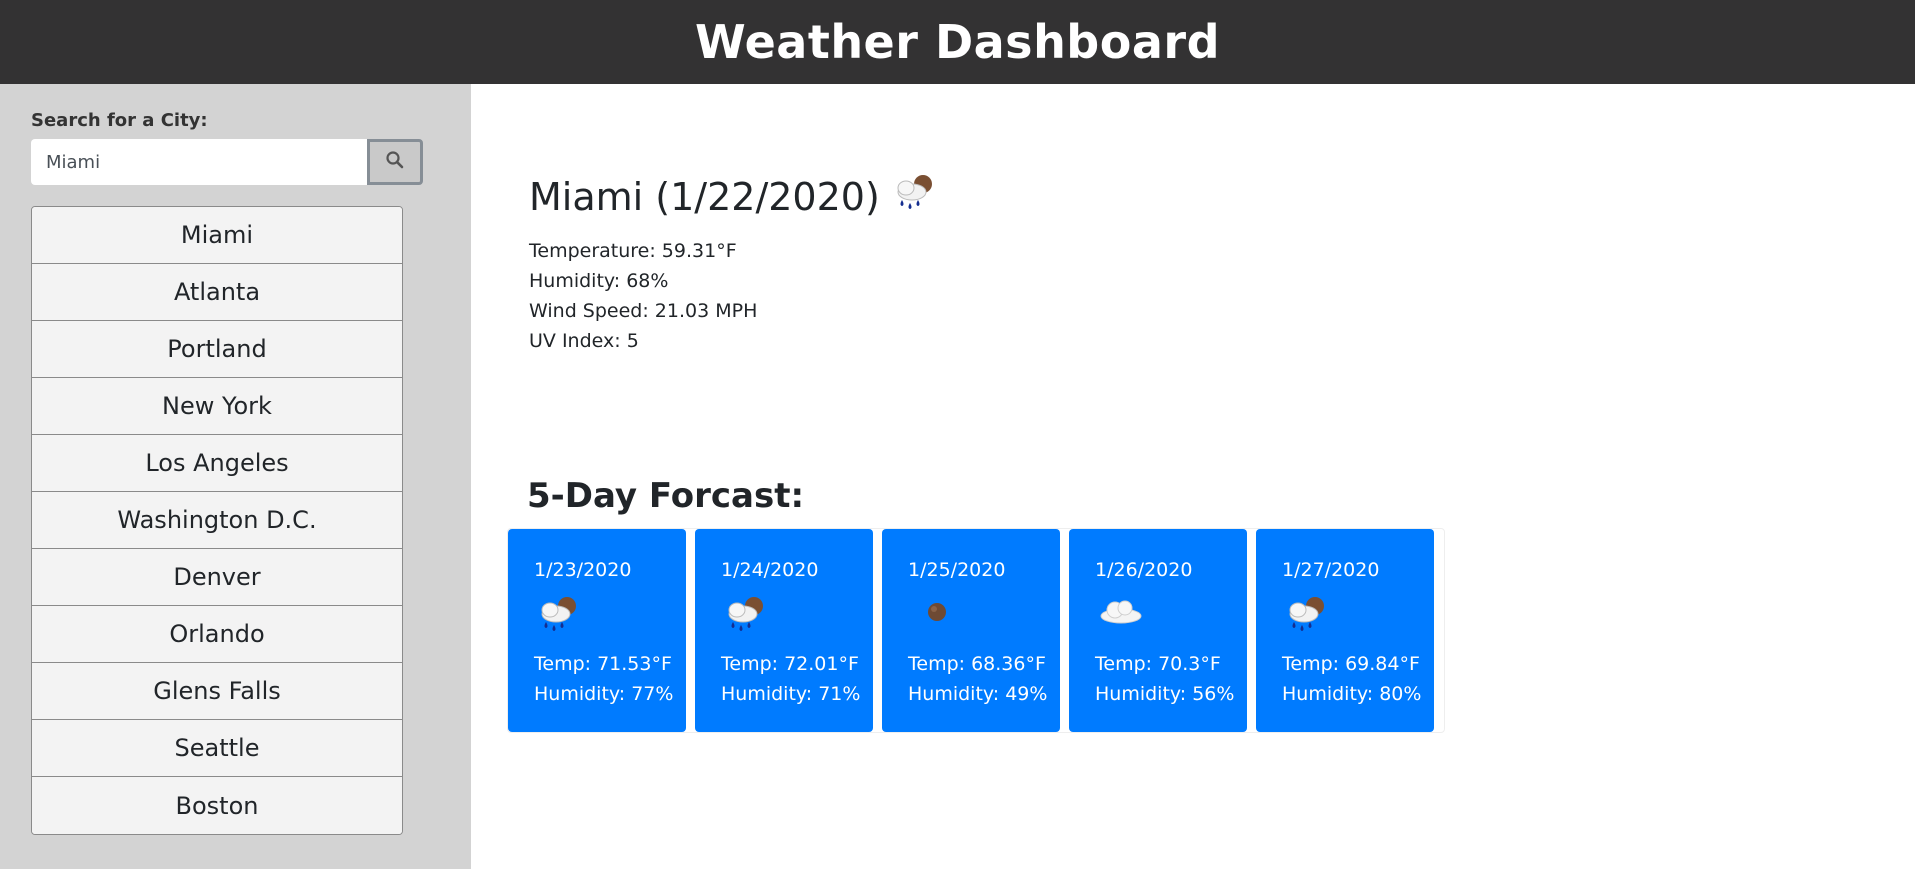 Image resolution: width=1915 pixels, height=869 pixels. Describe the element at coordinates (1158, 630) in the screenshot. I see `forecast-card: 1/26/2020 Temp: 70.3°F Humidity: 56%` at that location.